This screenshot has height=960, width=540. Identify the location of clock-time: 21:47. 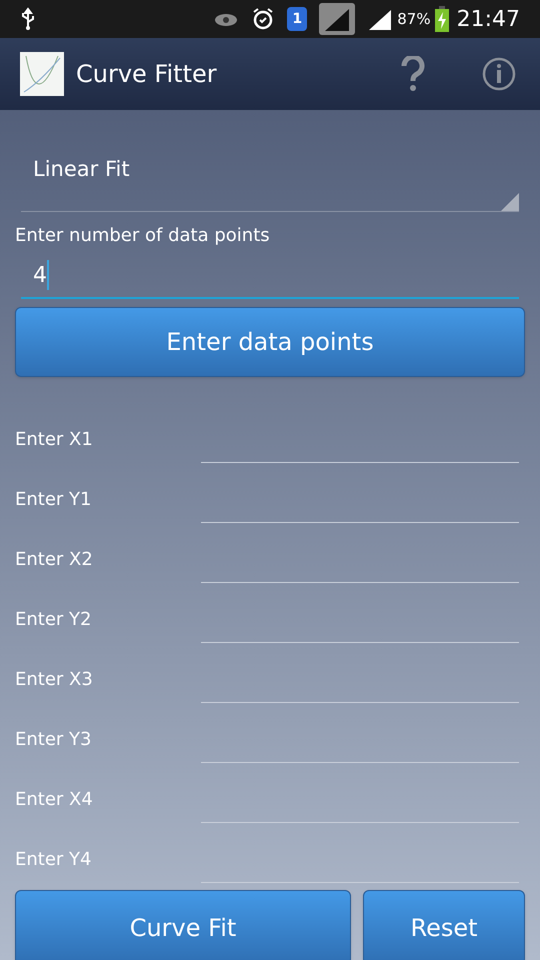
(488, 20).